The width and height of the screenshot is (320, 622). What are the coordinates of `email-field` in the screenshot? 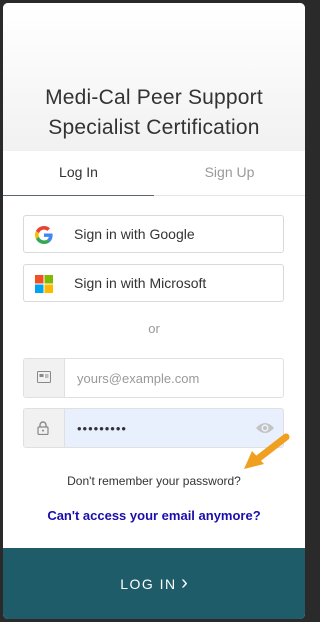 It's located at (153, 378).